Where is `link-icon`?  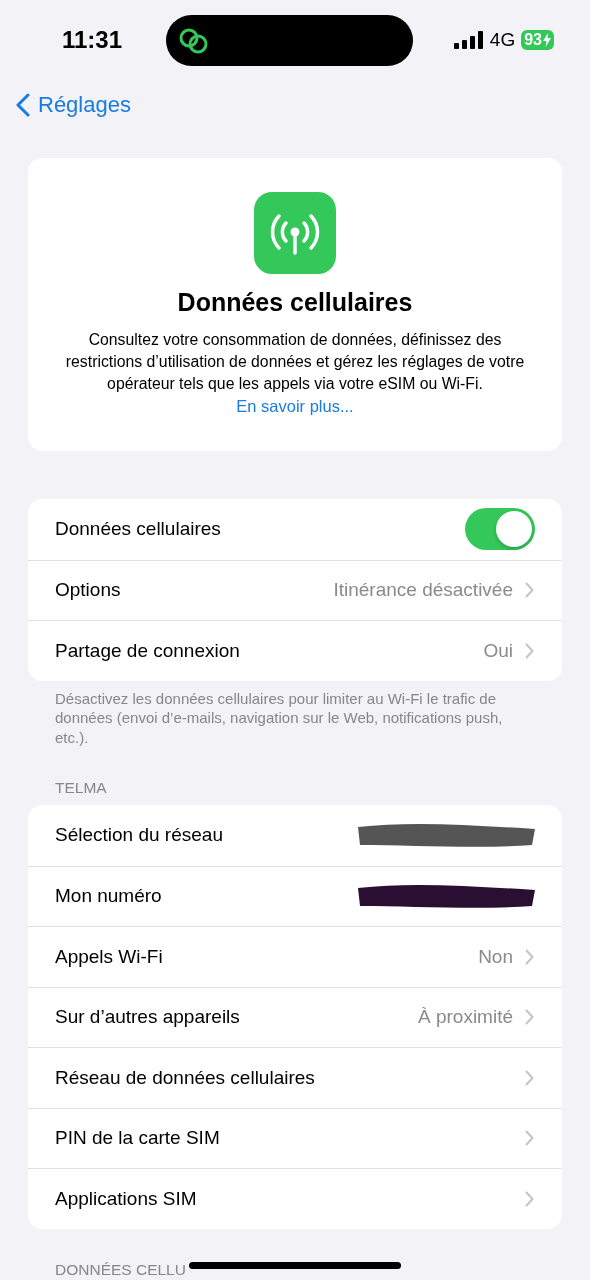
link-icon is located at coordinates (194, 40).